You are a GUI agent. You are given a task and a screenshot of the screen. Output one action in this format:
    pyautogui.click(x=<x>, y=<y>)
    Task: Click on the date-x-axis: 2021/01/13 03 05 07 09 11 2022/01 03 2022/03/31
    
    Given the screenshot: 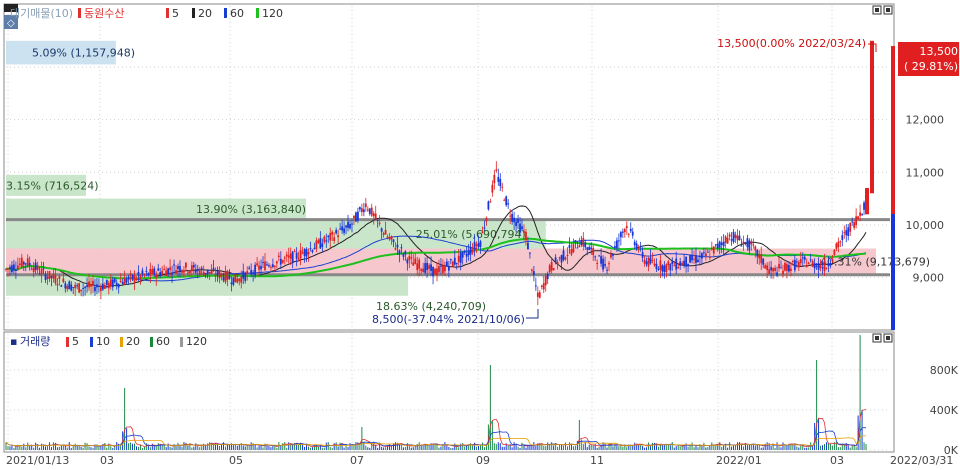 What is the action you would take?
    pyautogui.click(x=479, y=460)
    